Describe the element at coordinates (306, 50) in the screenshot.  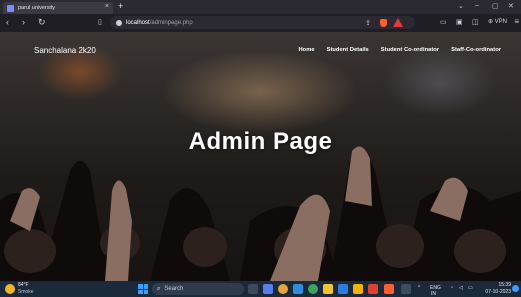
I see `nav-home: Home` at that location.